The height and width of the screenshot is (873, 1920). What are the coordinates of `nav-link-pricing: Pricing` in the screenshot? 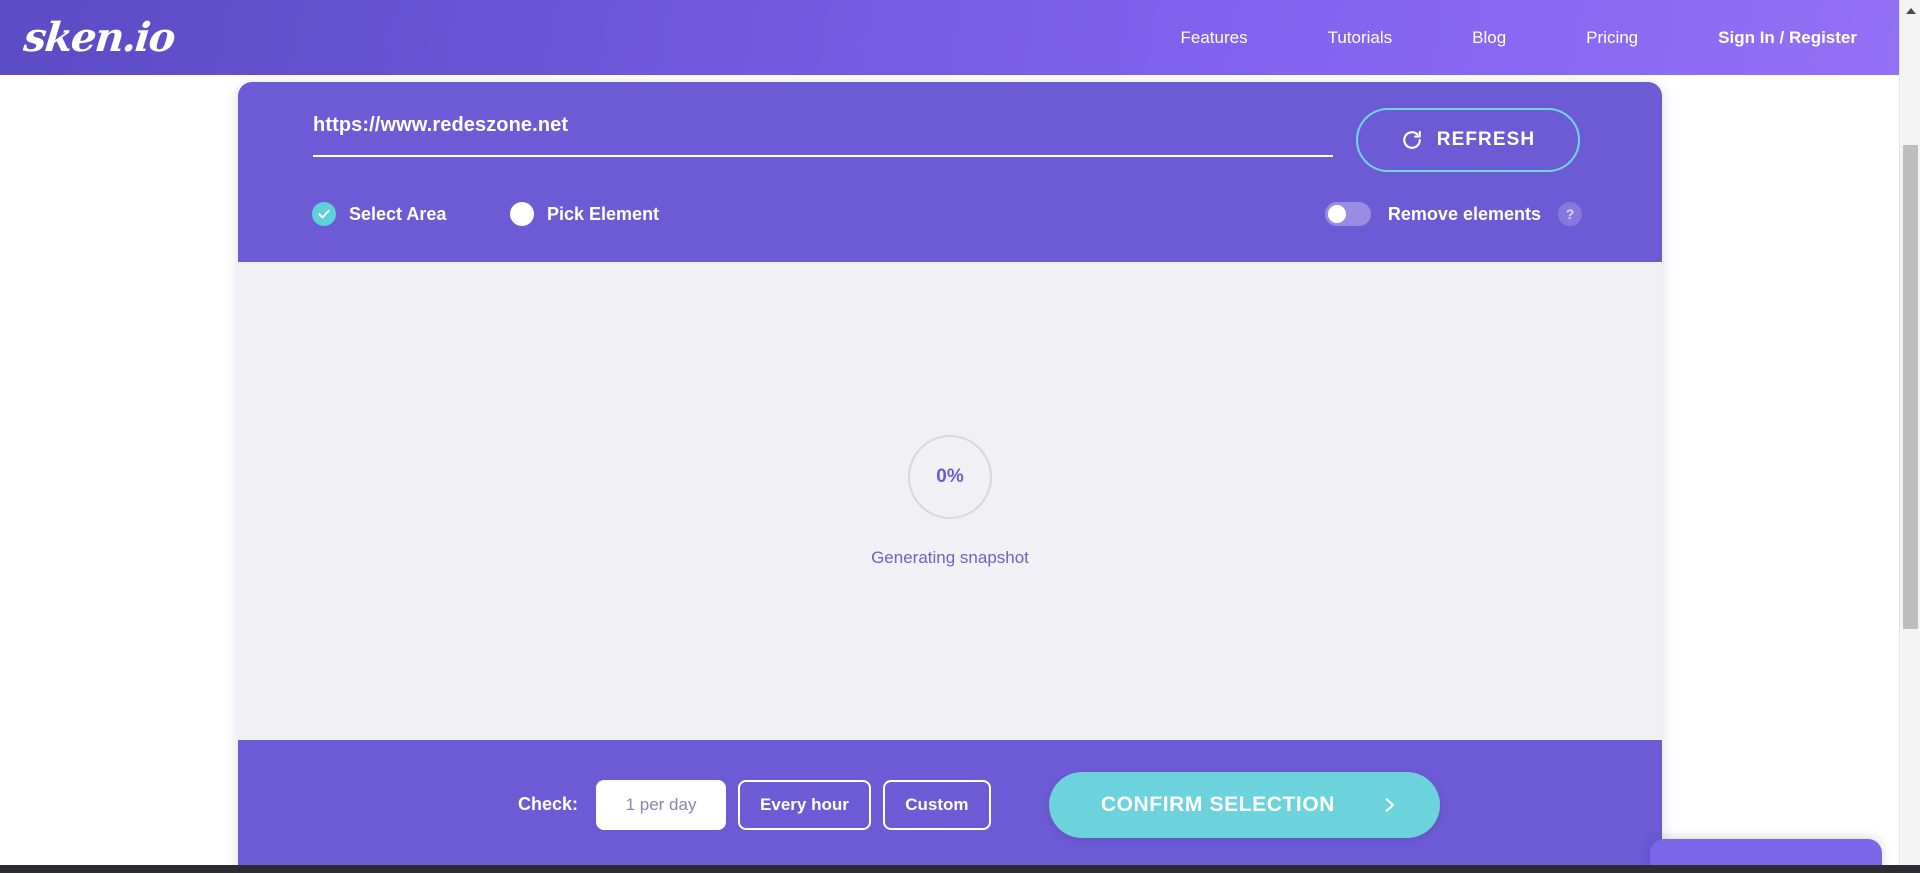 It's located at (1612, 38).